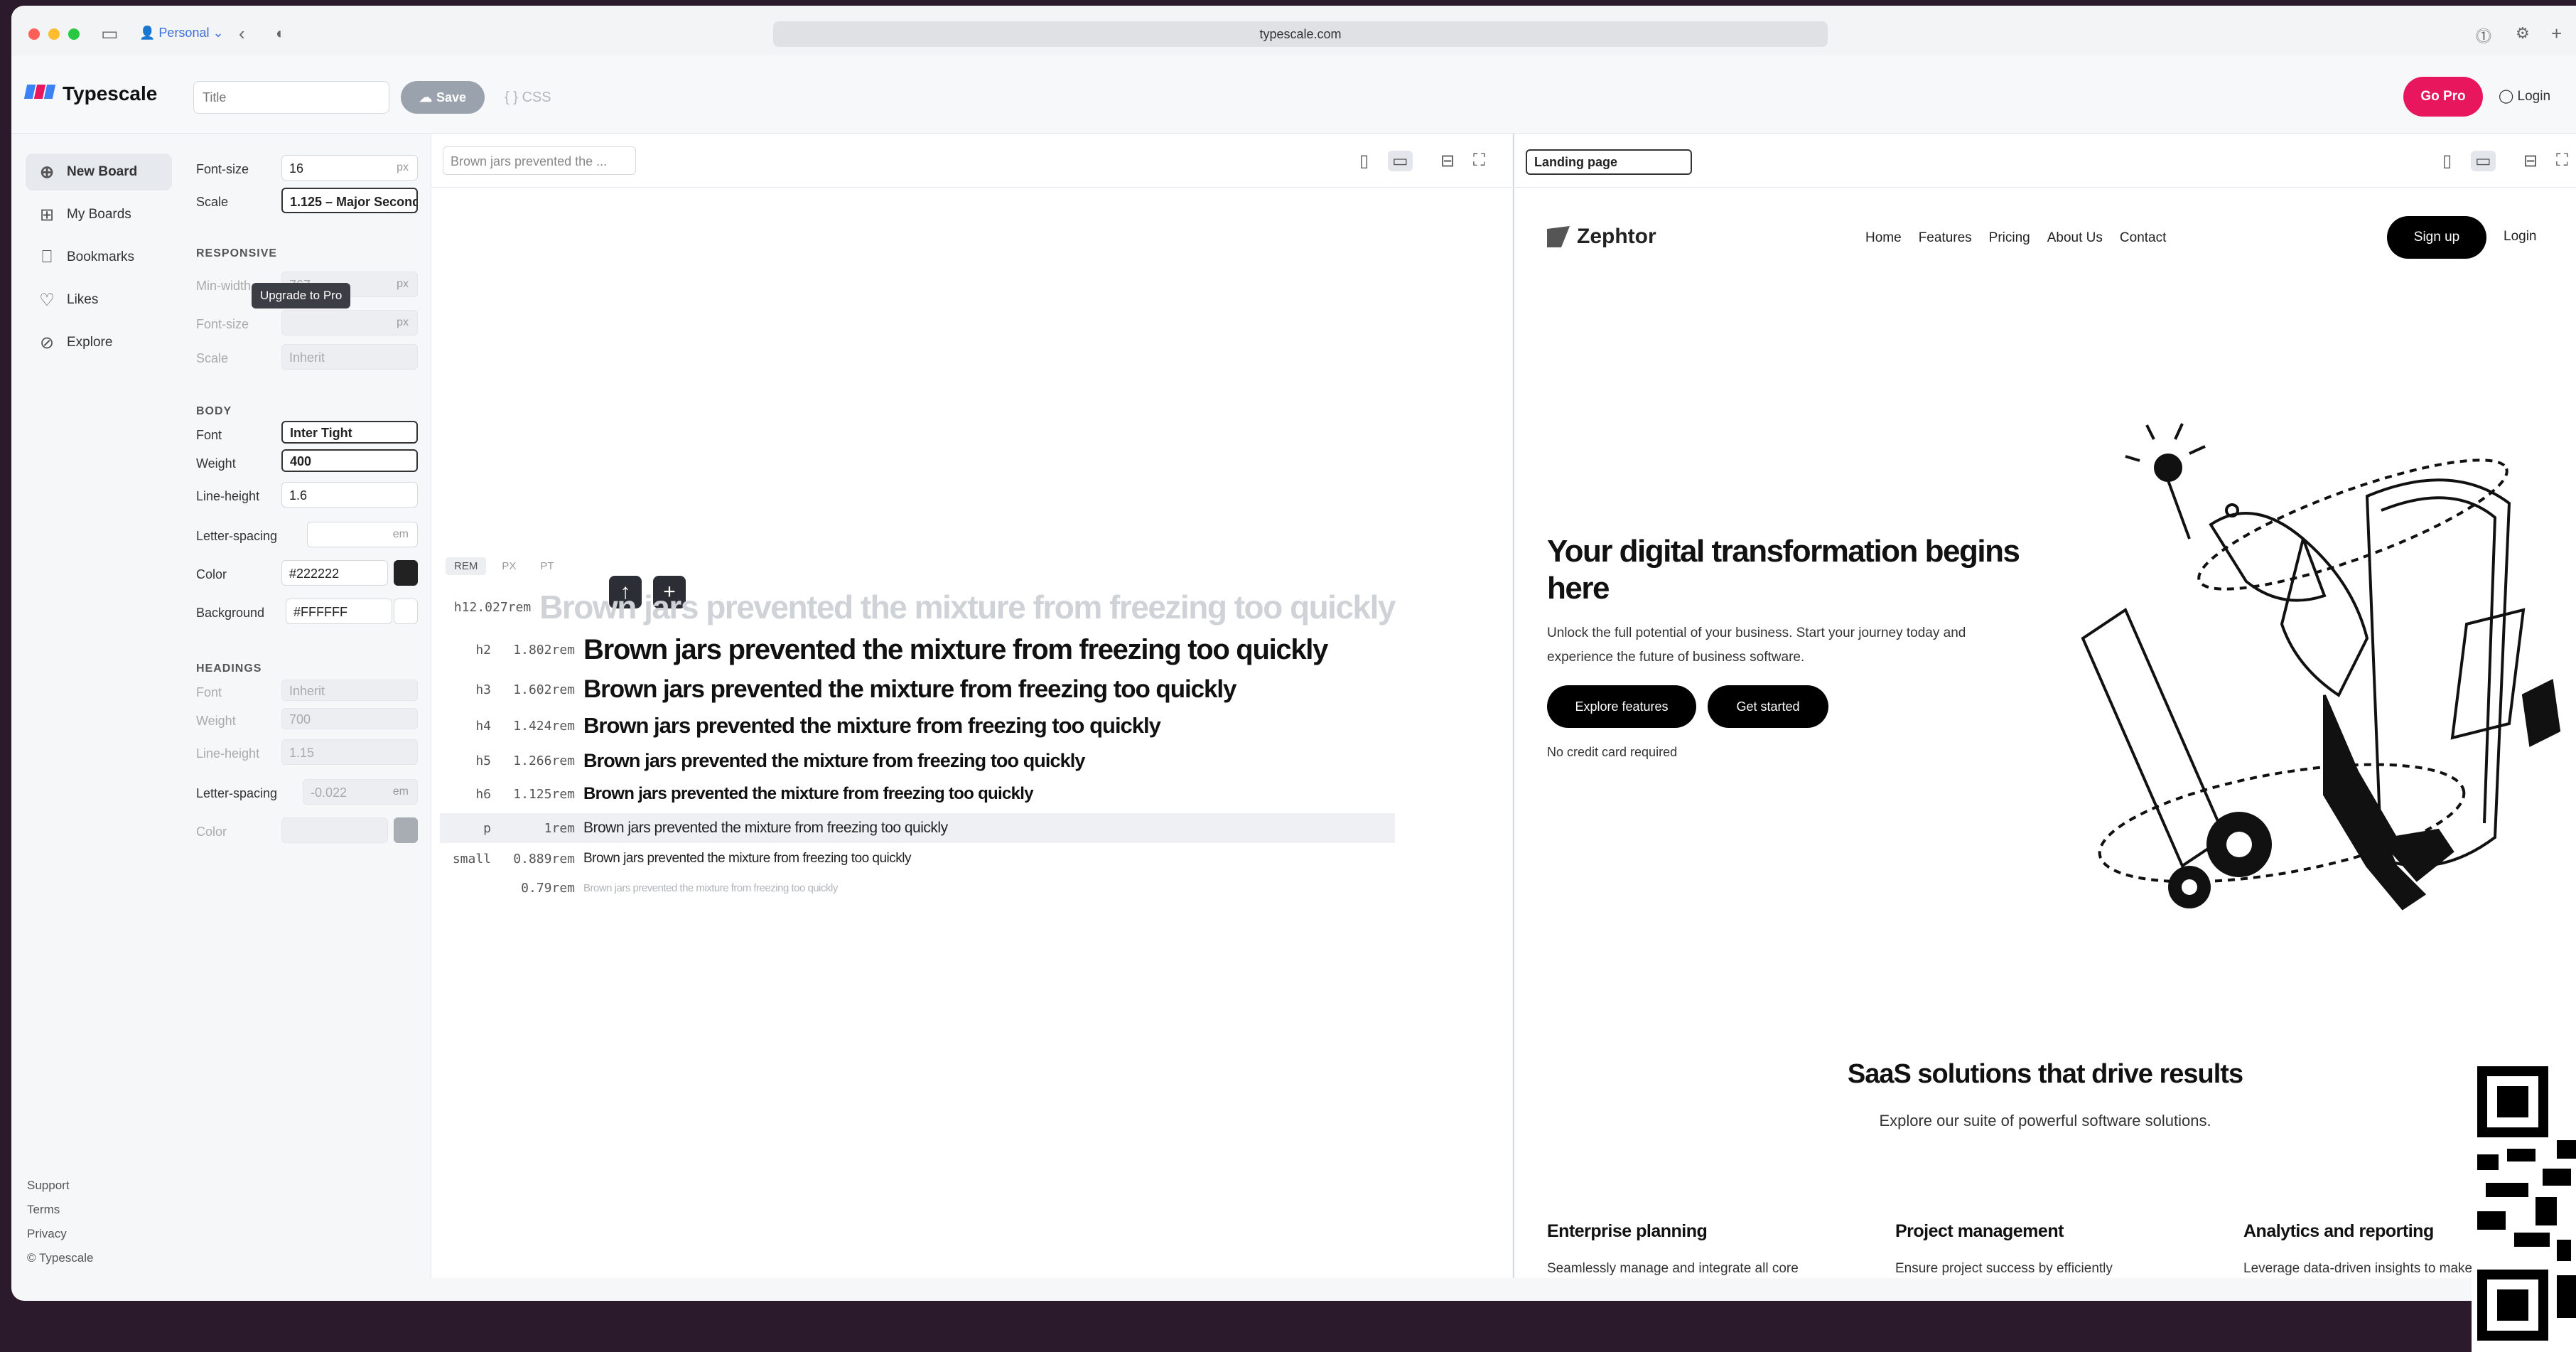  What do you see at coordinates (443, 98) in the screenshot?
I see `save-button: ☁ Save` at bounding box center [443, 98].